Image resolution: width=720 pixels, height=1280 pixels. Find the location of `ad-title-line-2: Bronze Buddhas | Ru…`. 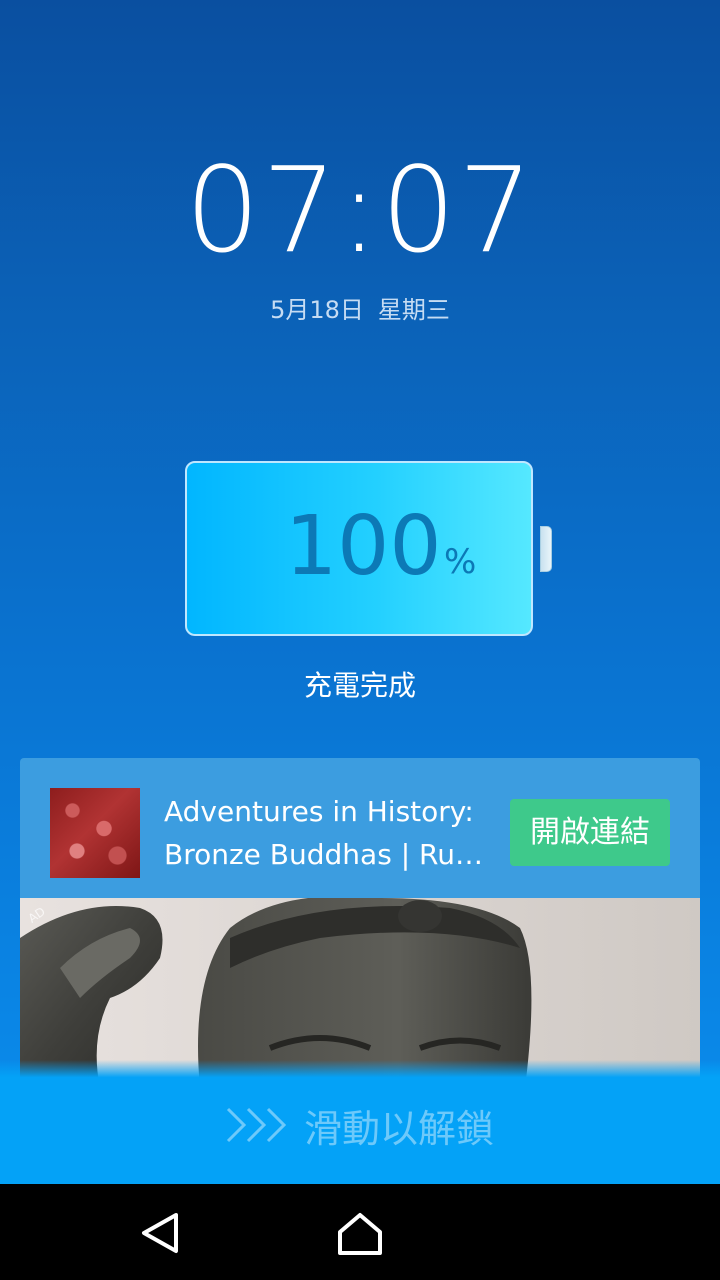

ad-title-line-2: Bronze Buddhas | Ru… is located at coordinates (323, 854).